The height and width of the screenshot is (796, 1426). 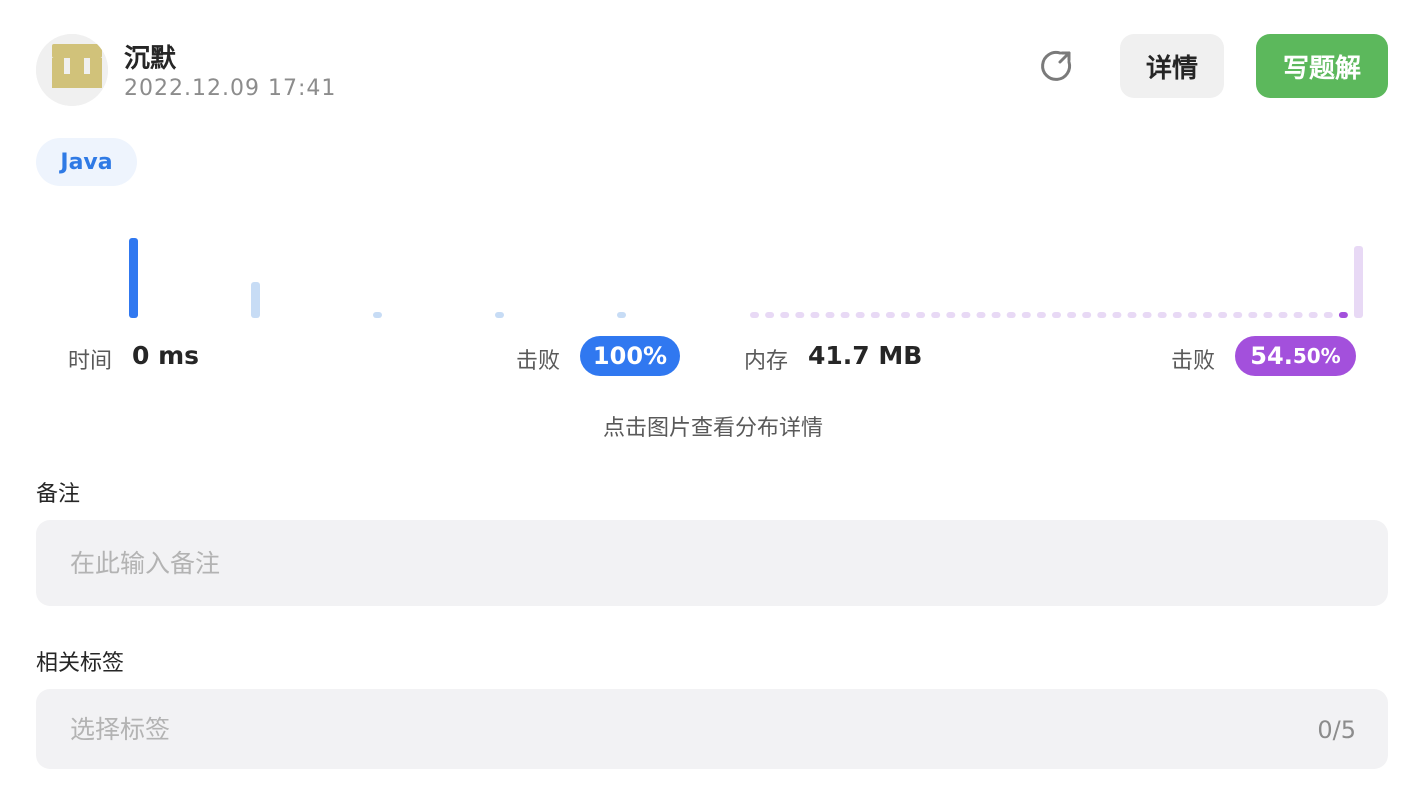 I want to click on runtime-value: 0 ms, so click(x=166, y=355).